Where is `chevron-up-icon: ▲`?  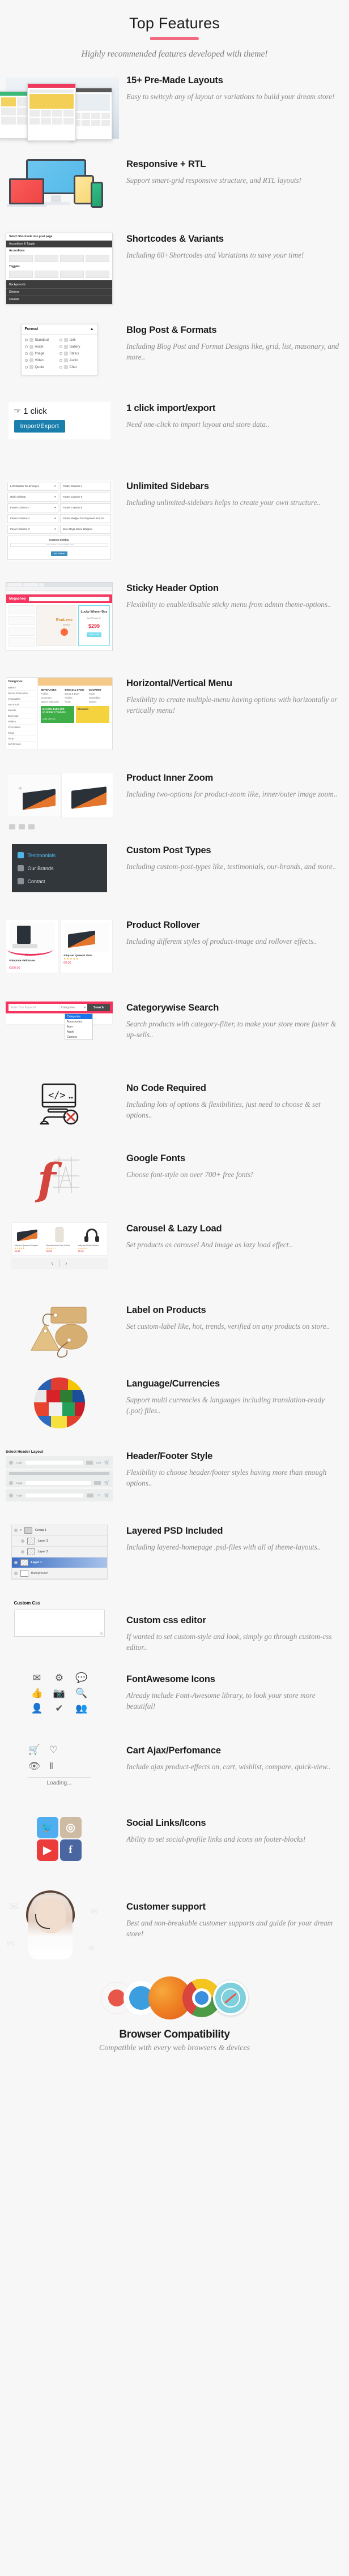
chevron-up-icon: ▲ is located at coordinates (92, 329).